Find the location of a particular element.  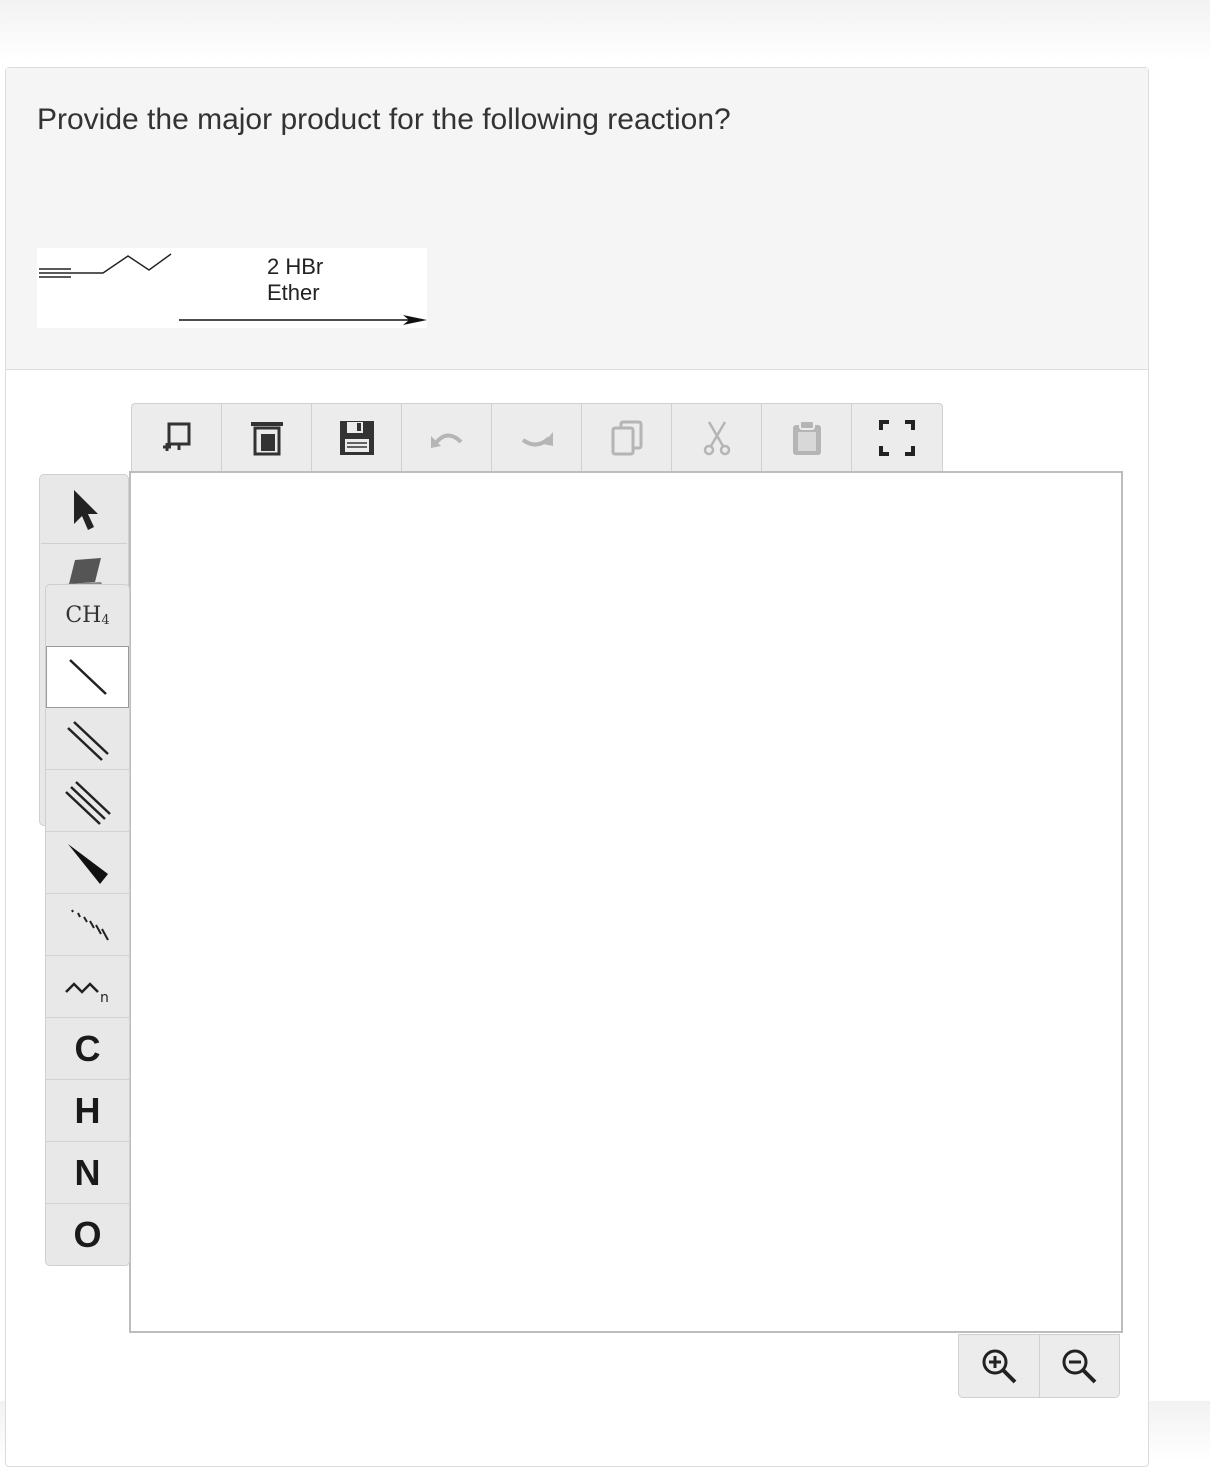

triple-bond-button is located at coordinates (87, 801).